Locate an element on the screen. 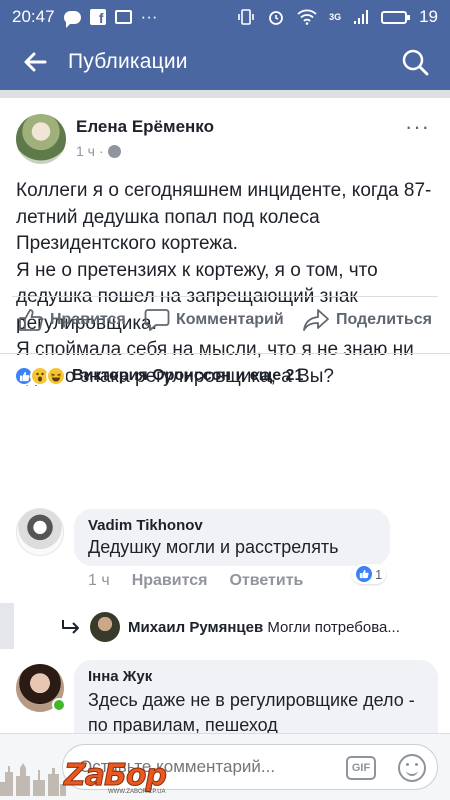 This screenshot has width=450, height=800. share-button: Поделиться is located at coordinates (367, 320).